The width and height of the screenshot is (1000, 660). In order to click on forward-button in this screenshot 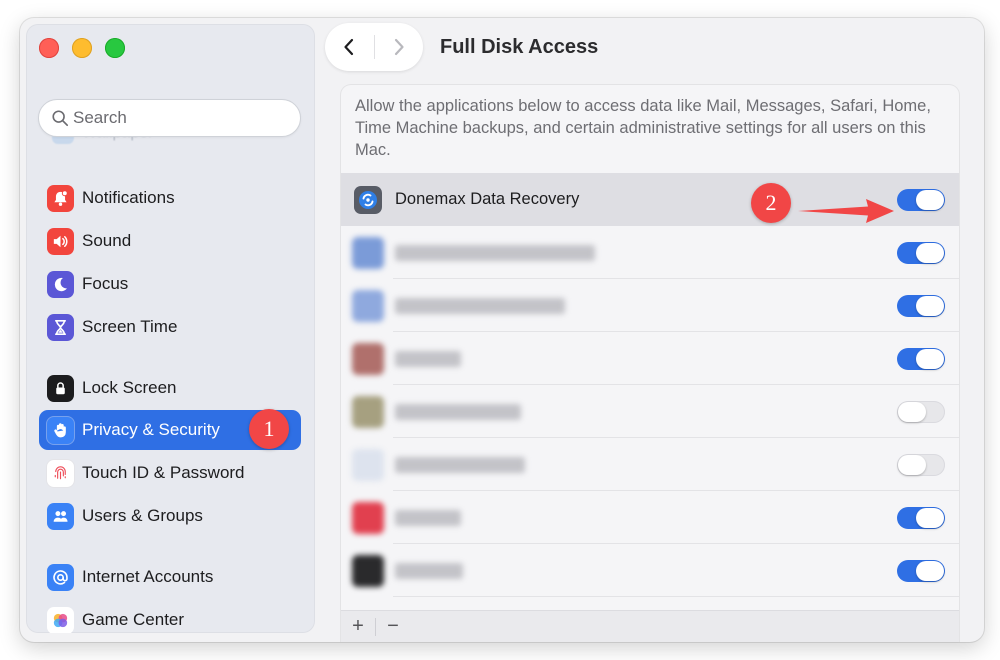, I will do `click(398, 47)`.